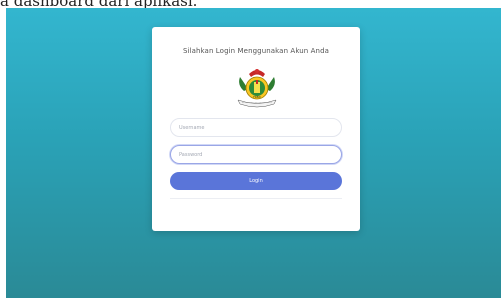  I want to click on emblem-text: FKBD, so click(257, 97).